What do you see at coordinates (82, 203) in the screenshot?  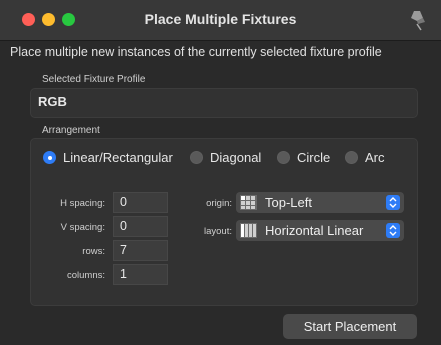 I see `h-spacing-label: H spacing:` at bounding box center [82, 203].